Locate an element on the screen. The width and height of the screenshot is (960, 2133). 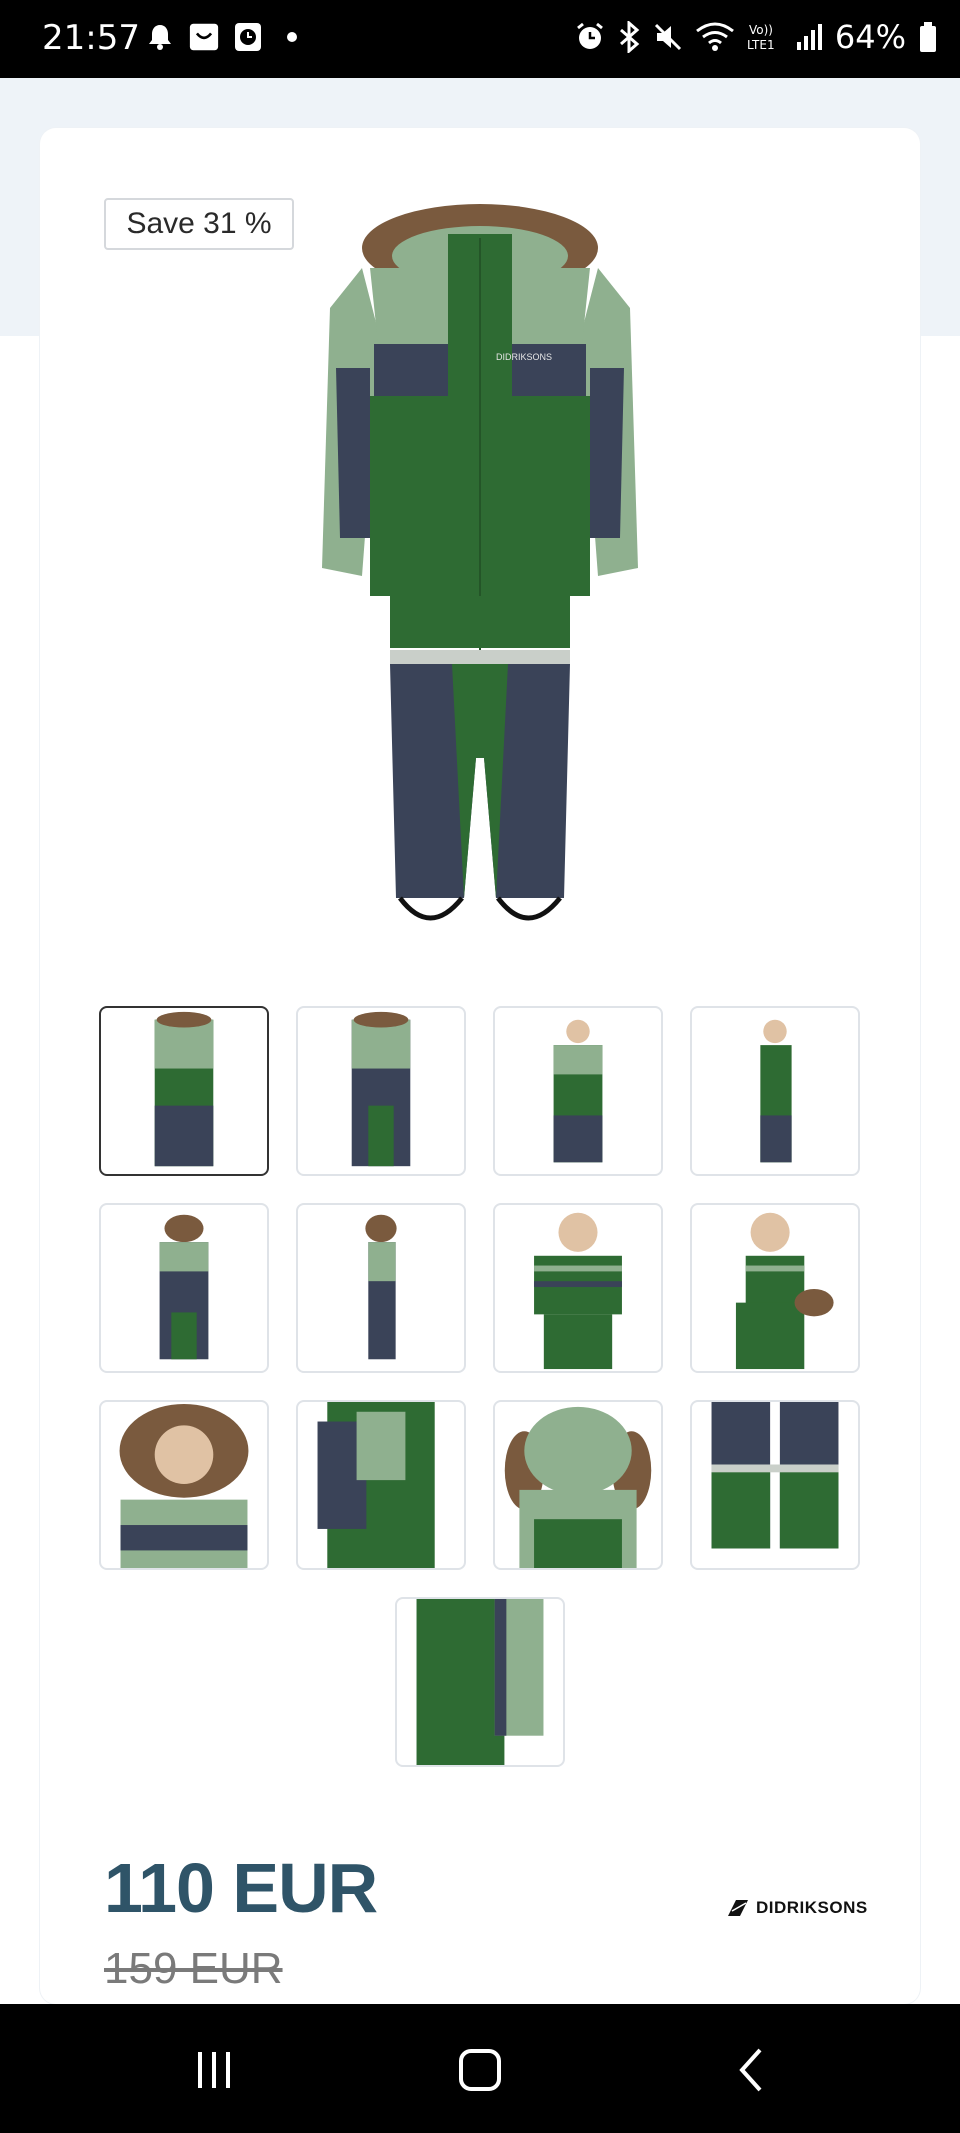
back-button is located at coordinates (752, 2070).